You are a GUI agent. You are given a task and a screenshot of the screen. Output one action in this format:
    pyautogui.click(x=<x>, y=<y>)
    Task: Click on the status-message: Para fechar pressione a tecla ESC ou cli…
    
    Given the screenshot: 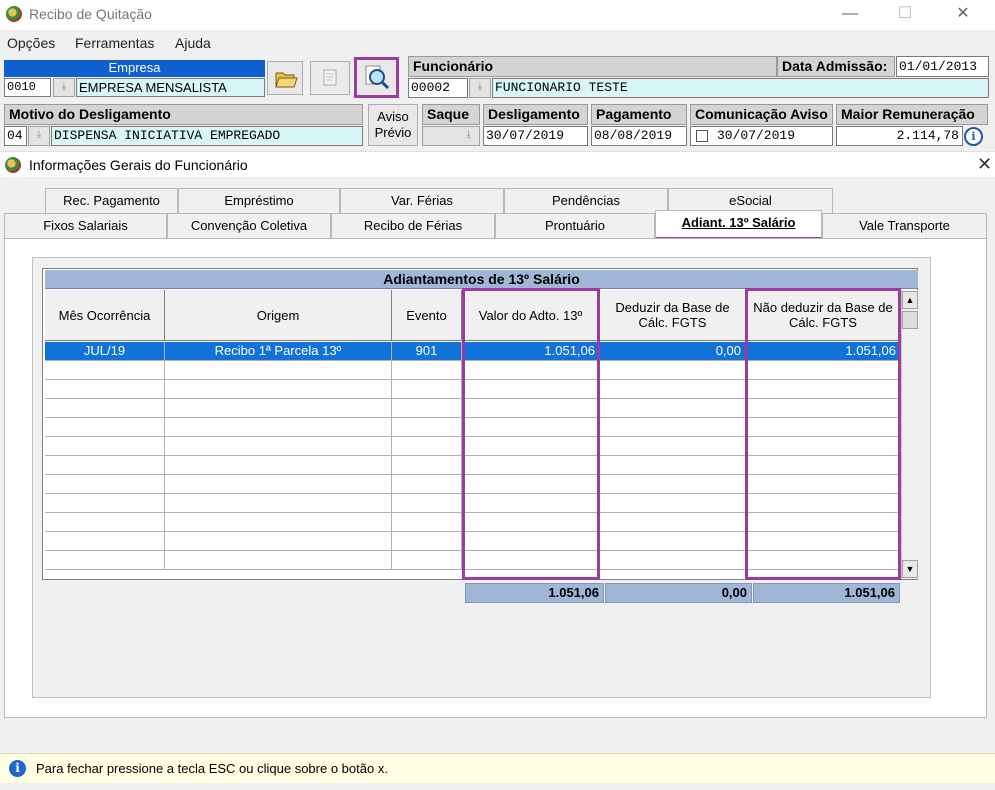 What is the action you would take?
    pyautogui.click(x=212, y=768)
    